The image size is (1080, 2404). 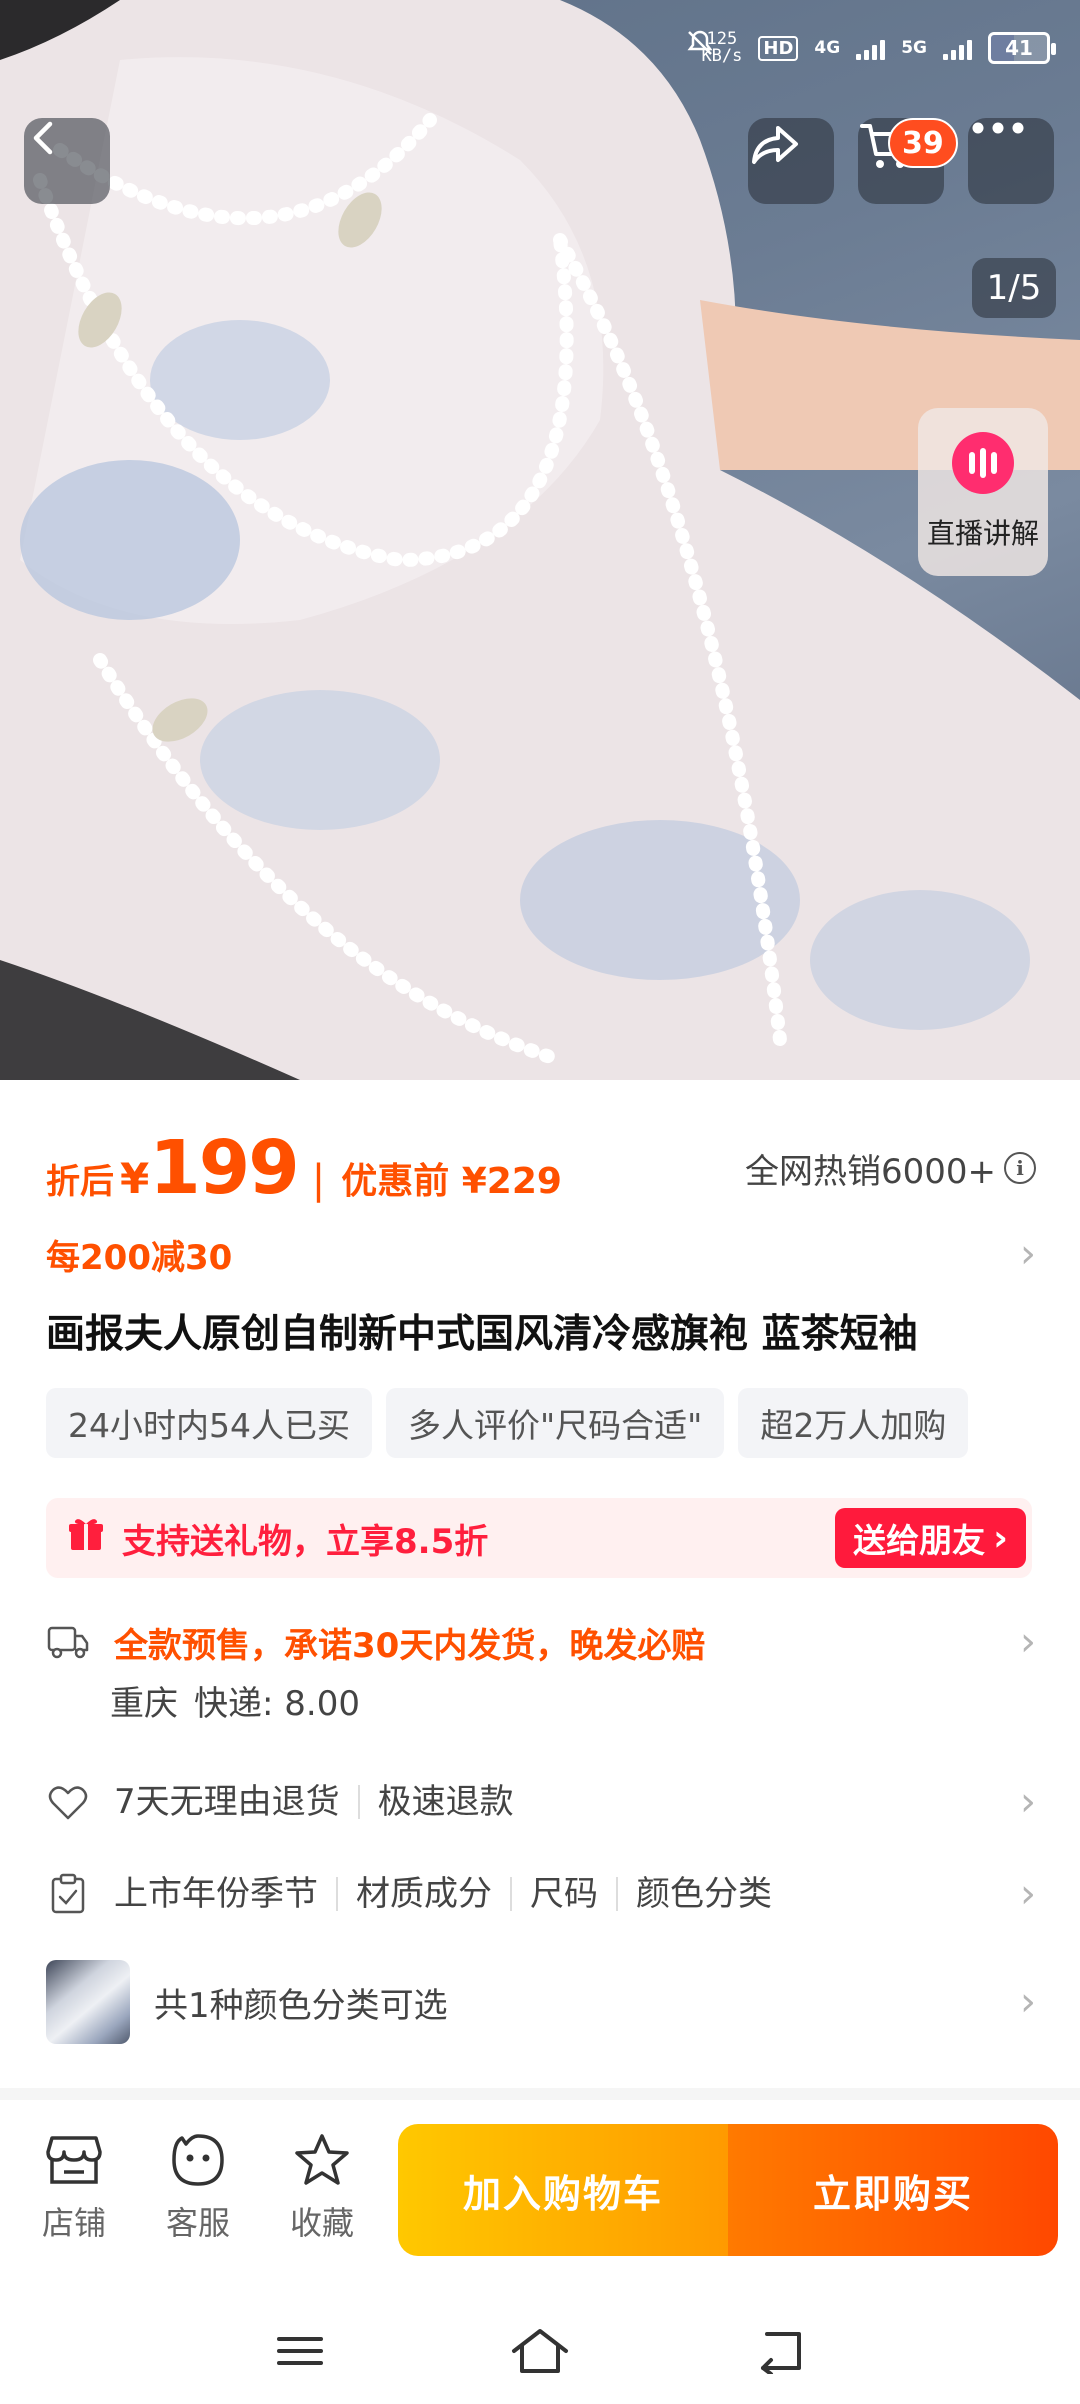 I want to click on live-explain-label: 直播讲解, so click(x=982, y=533).